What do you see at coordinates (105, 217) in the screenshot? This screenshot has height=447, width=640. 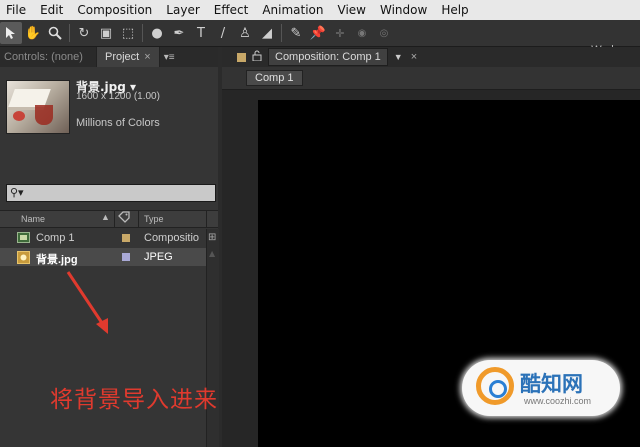 I see `sort-ascending-icon: ▲` at bounding box center [105, 217].